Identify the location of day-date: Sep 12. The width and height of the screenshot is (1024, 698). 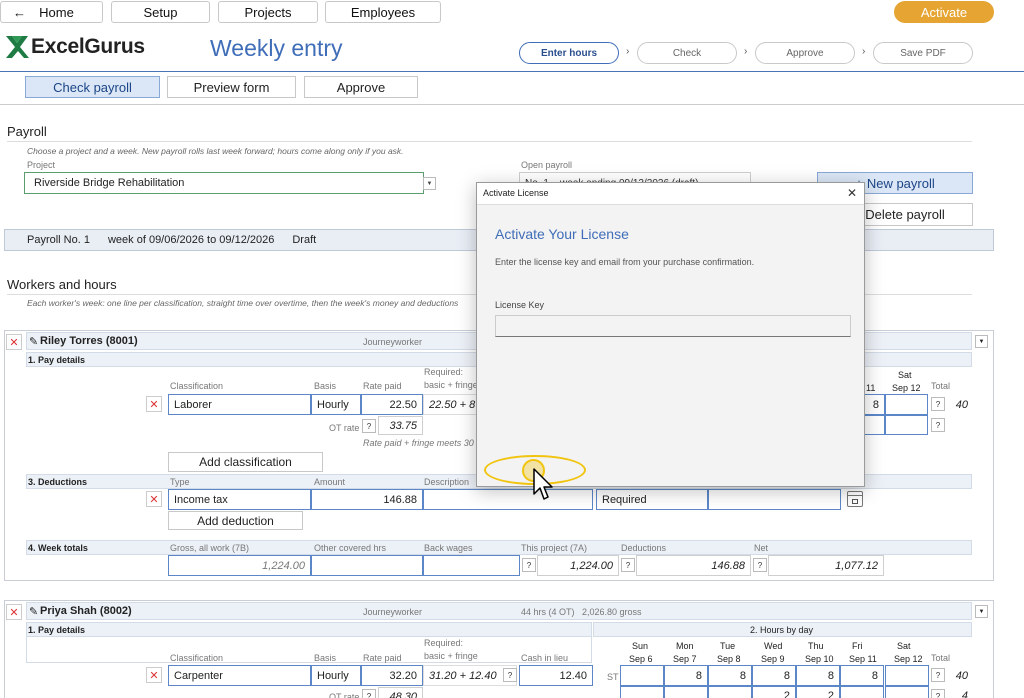
(908, 659).